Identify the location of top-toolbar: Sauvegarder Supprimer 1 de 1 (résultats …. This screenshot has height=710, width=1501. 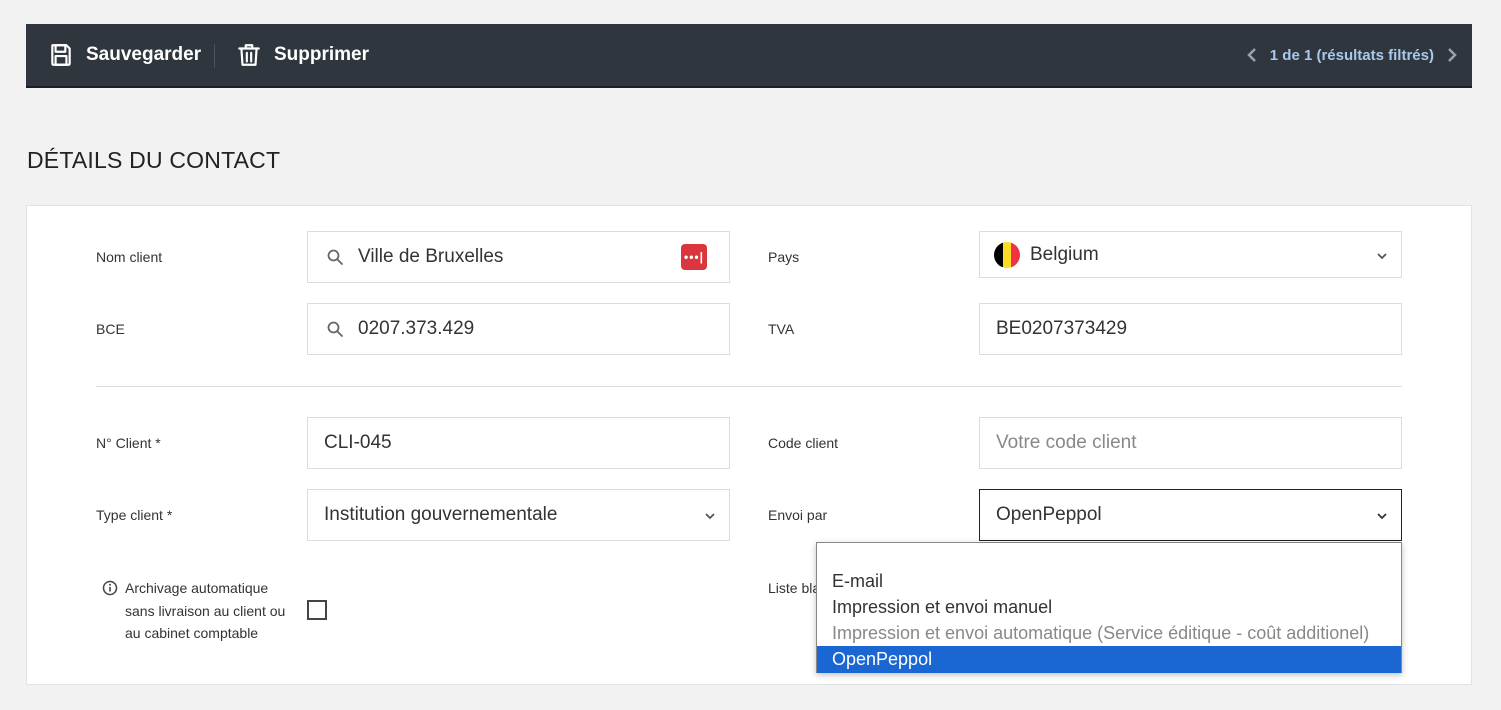
(749, 56).